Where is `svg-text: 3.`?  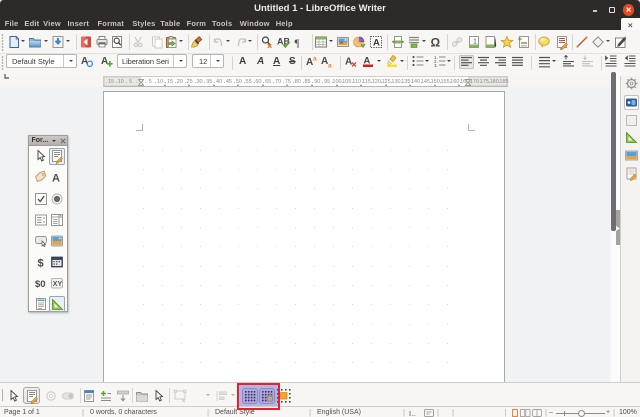
svg-text: 3. is located at coordinates (436, 65).